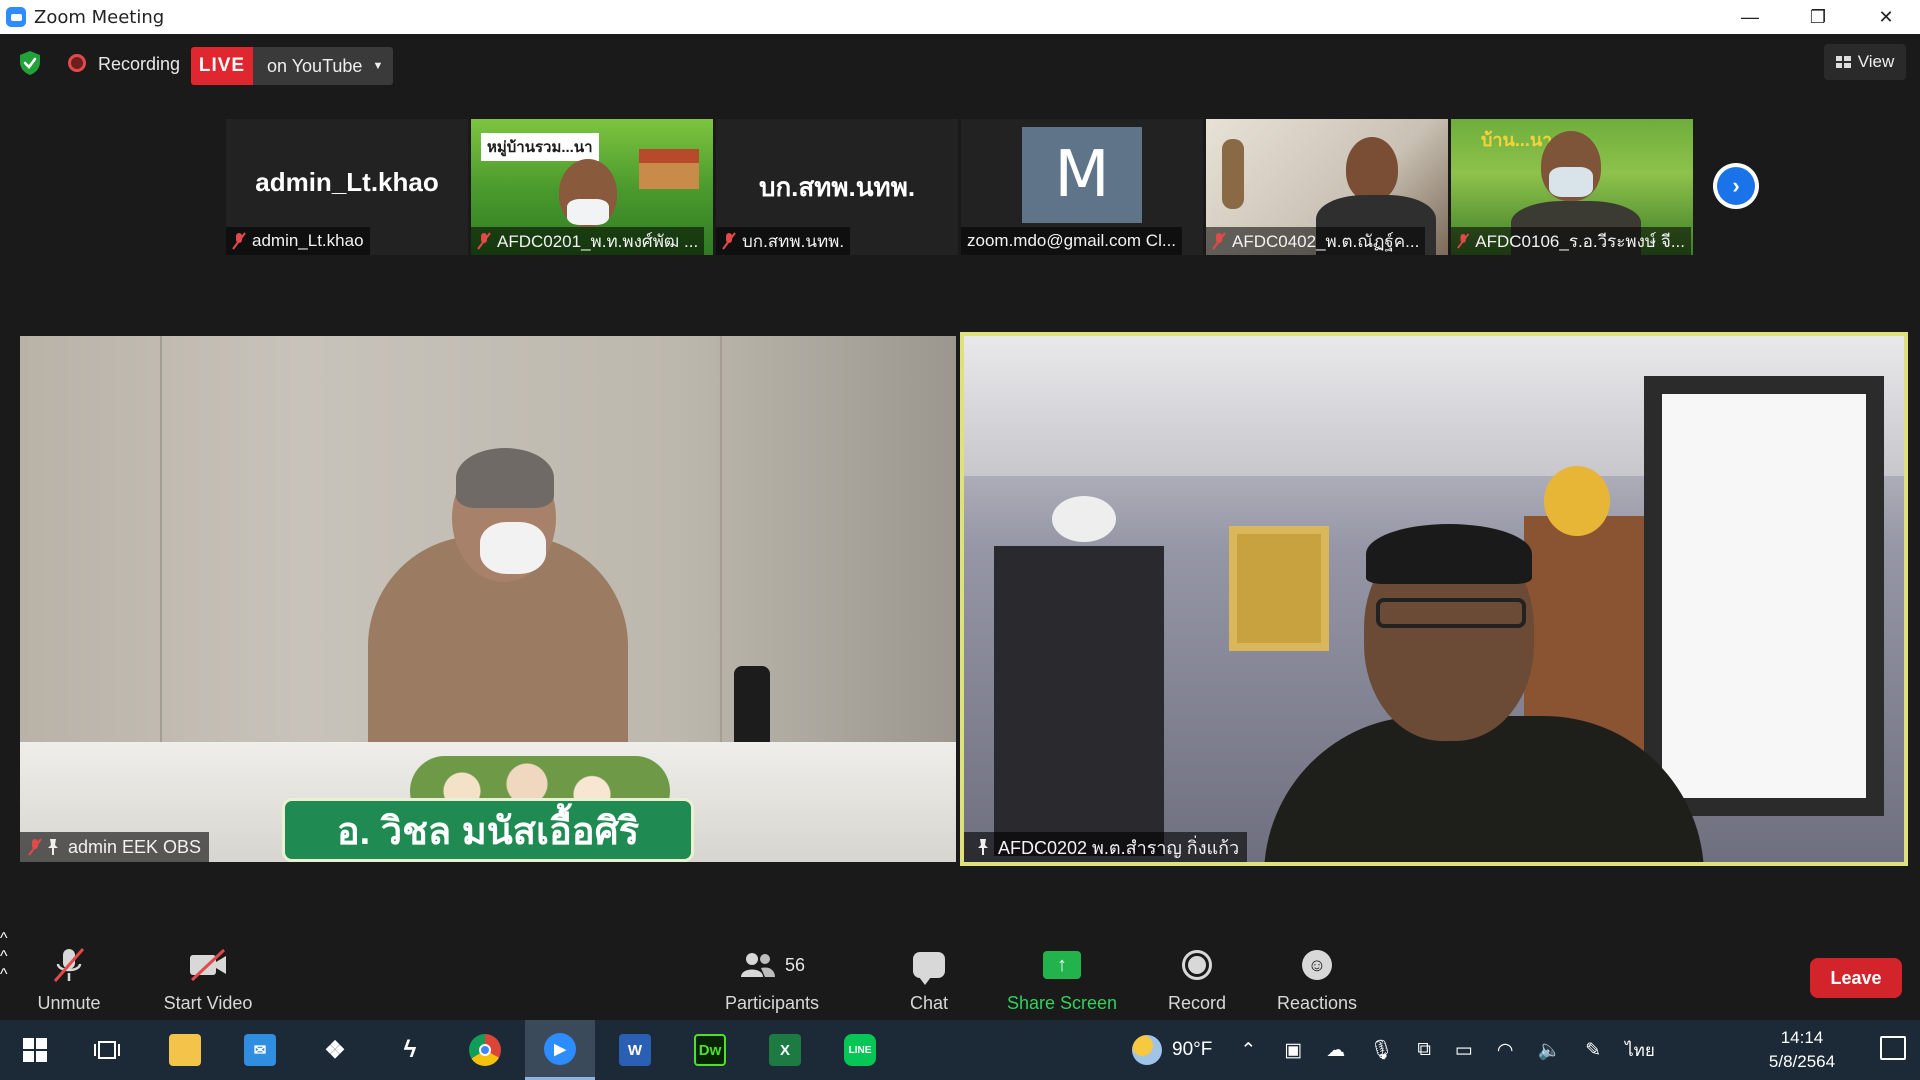 This screenshot has width=1920, height=1080. I want to click on chat-button: Chat, so click(929, 975).